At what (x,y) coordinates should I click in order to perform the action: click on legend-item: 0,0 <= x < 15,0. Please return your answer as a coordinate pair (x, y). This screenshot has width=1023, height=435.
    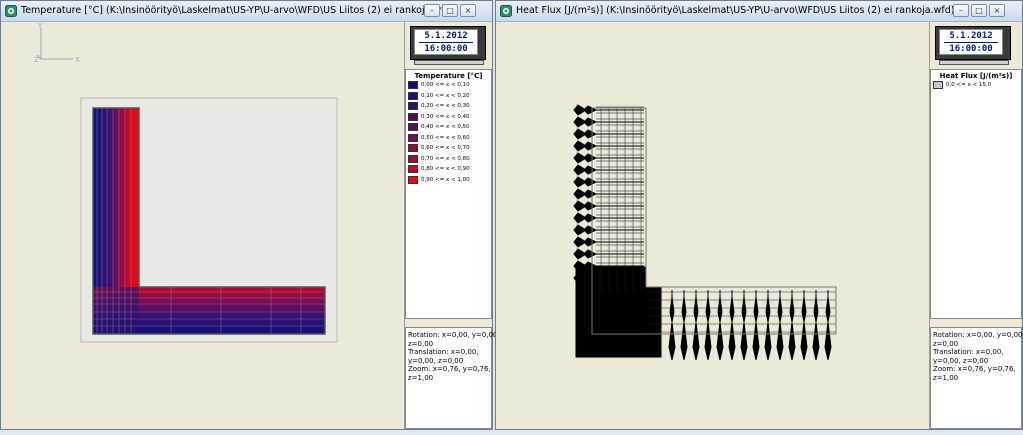
    Looking at the image, I should click on (977, 85).